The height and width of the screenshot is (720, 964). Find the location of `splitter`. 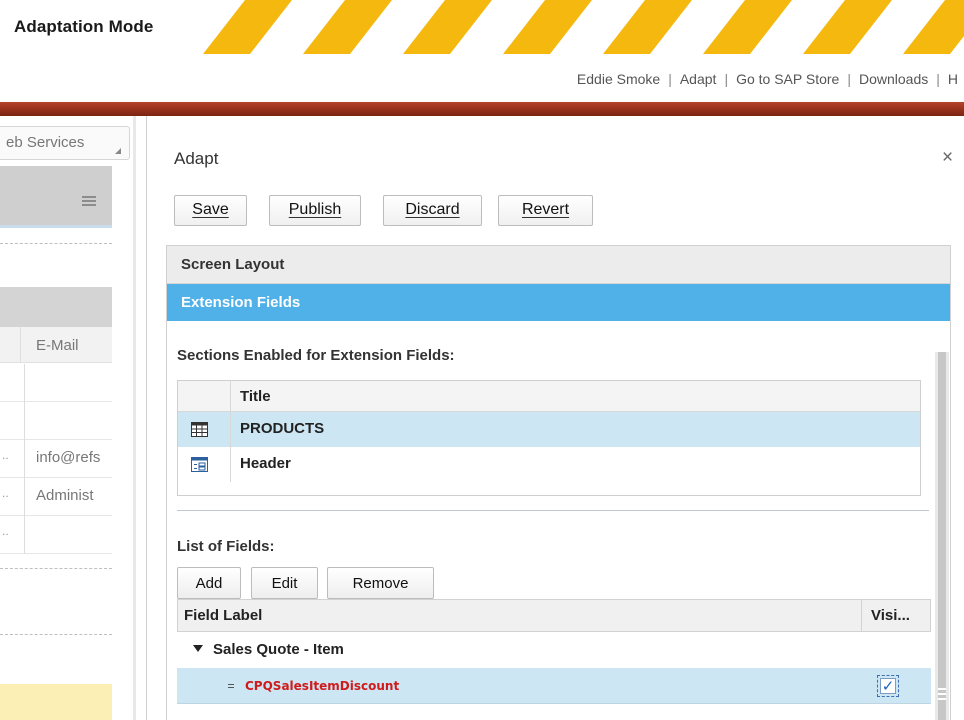

splitter is located at coordinates (134, 418).